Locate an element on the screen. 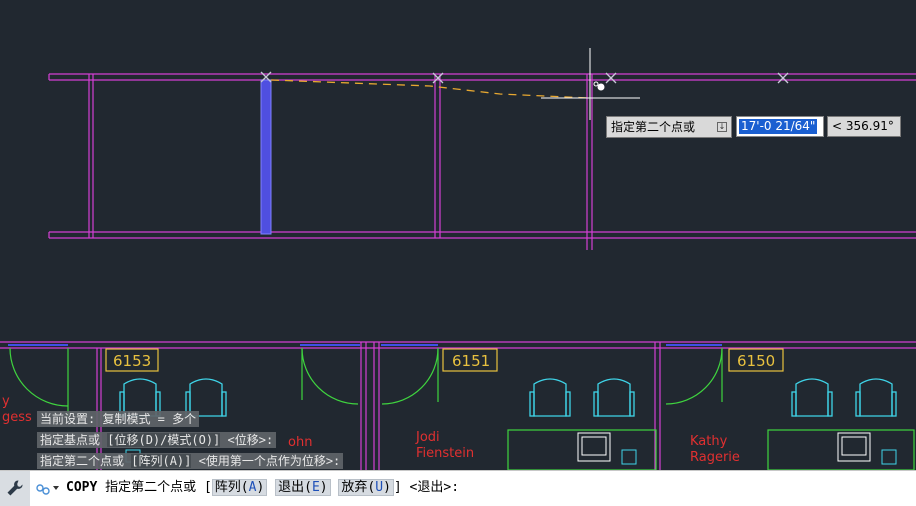 This screenshot has width=916, height=506. history-line-2-tail: <位移>: is located at coordinates (250, 440).